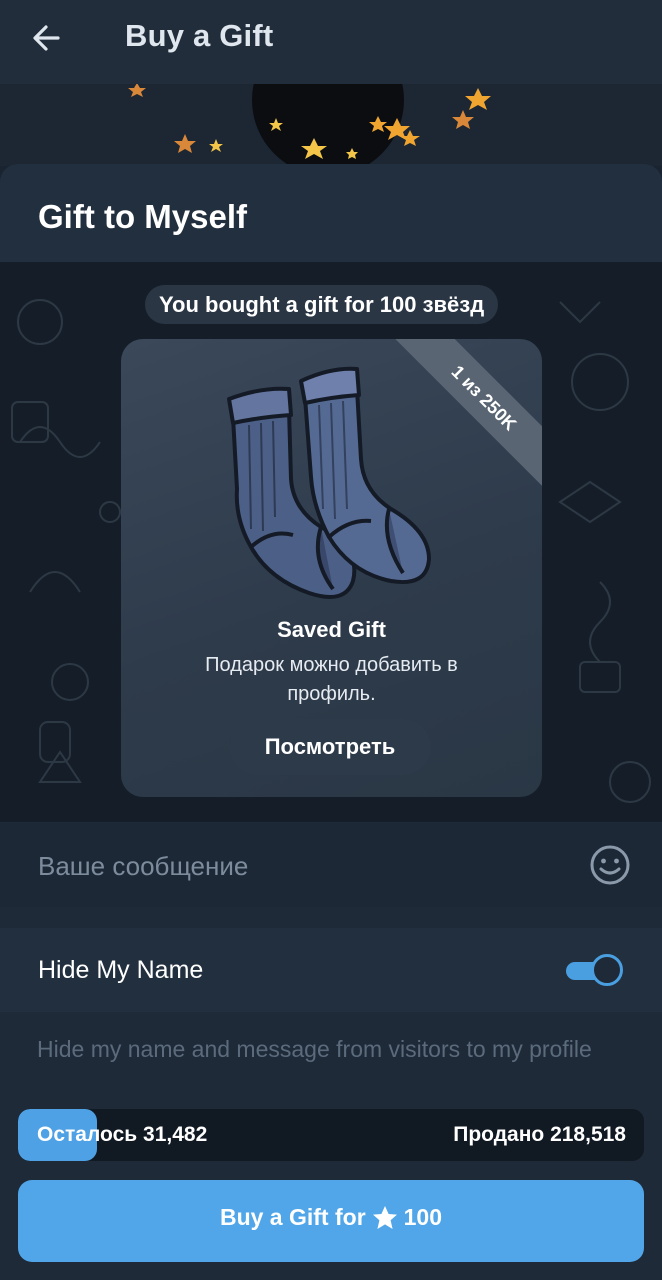 The width and height of the screenshot is (662, 1280). What do you see at coordinates (331, 1135) in the screenshot?
I see `availability-bar: Осталось 31,482 Продано 218,518` at bounding box center [331, 1135].